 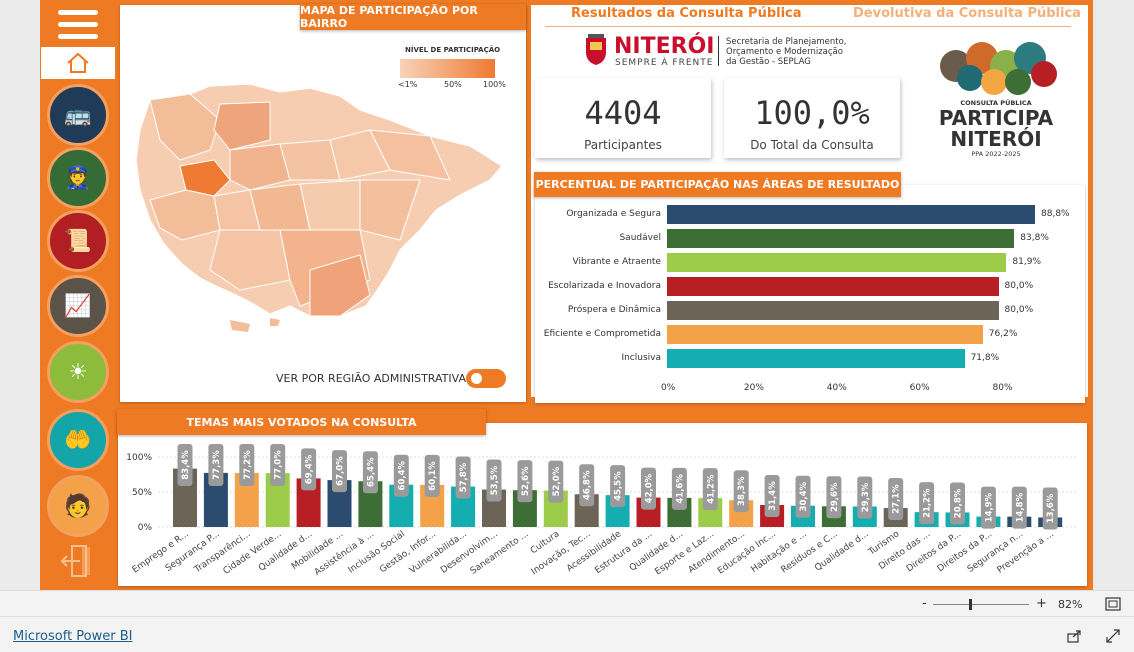 What do you see at coordinates (985, 358) in the screenshot?
I see `area-bar-value: 71,8%` at bounding box center [985, 358].